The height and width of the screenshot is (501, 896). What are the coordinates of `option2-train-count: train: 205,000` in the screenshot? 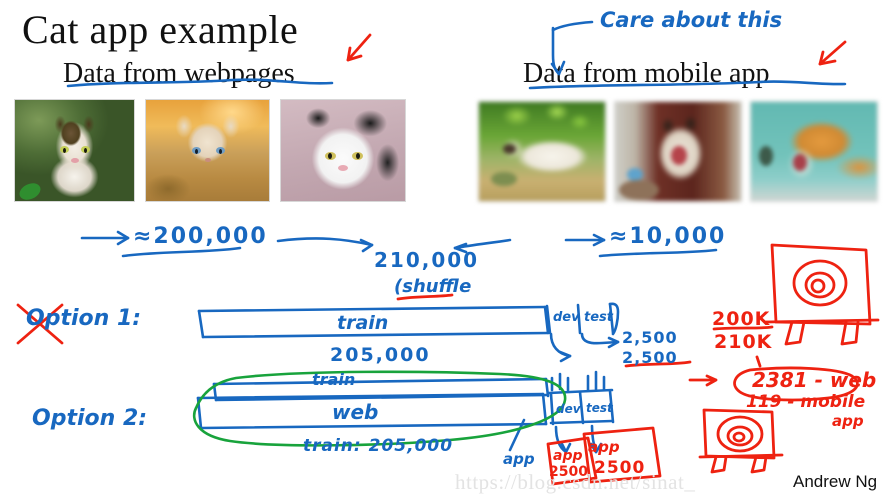 It's located at (378, 446).